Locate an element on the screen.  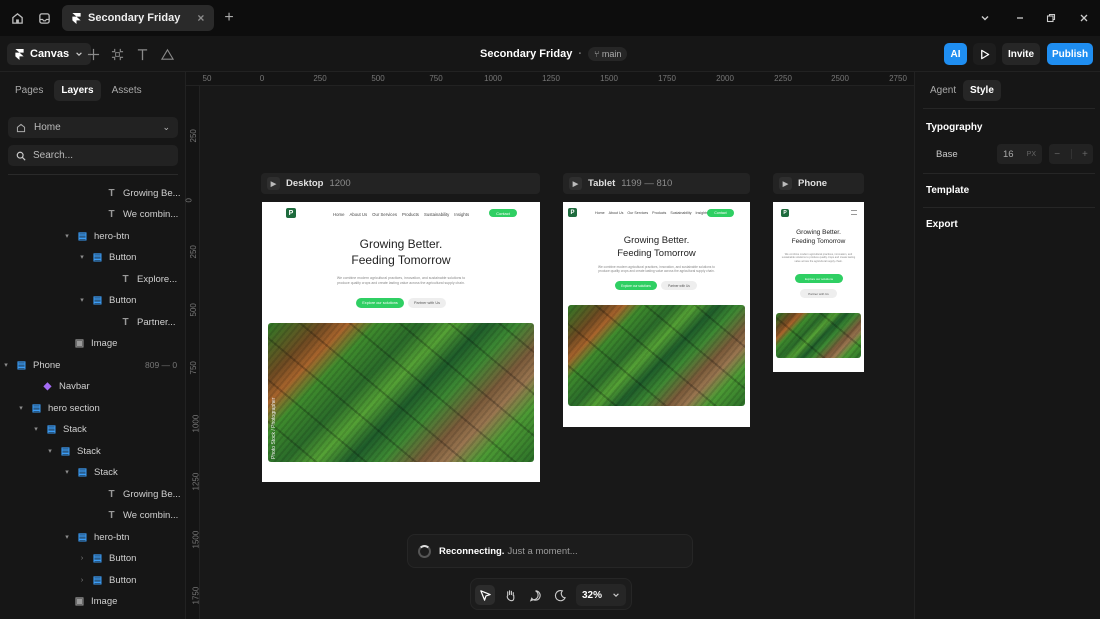
layer-row: ▾ ▤ Phone 809 — 0 is located at coordinates (89, 365).